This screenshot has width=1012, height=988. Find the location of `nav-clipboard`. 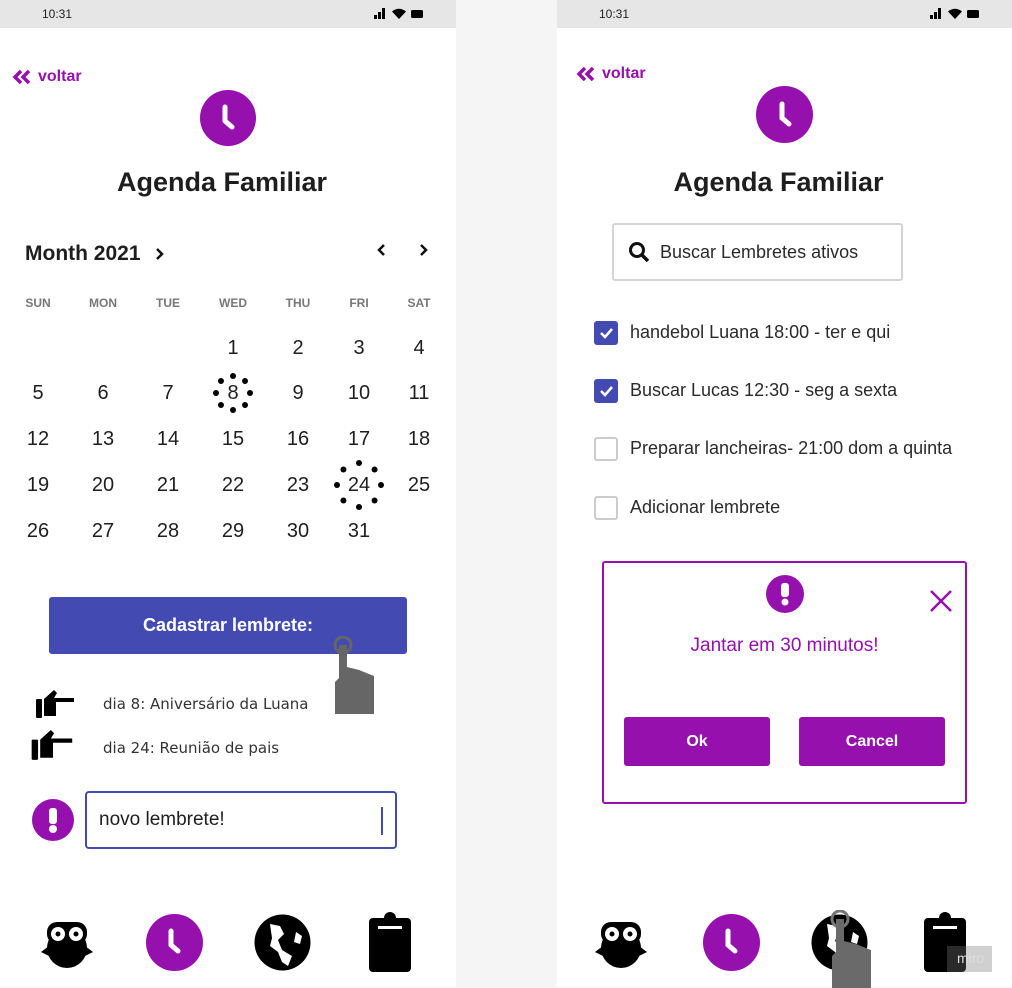

nav-clipboard is located at coordinates (390, 942).